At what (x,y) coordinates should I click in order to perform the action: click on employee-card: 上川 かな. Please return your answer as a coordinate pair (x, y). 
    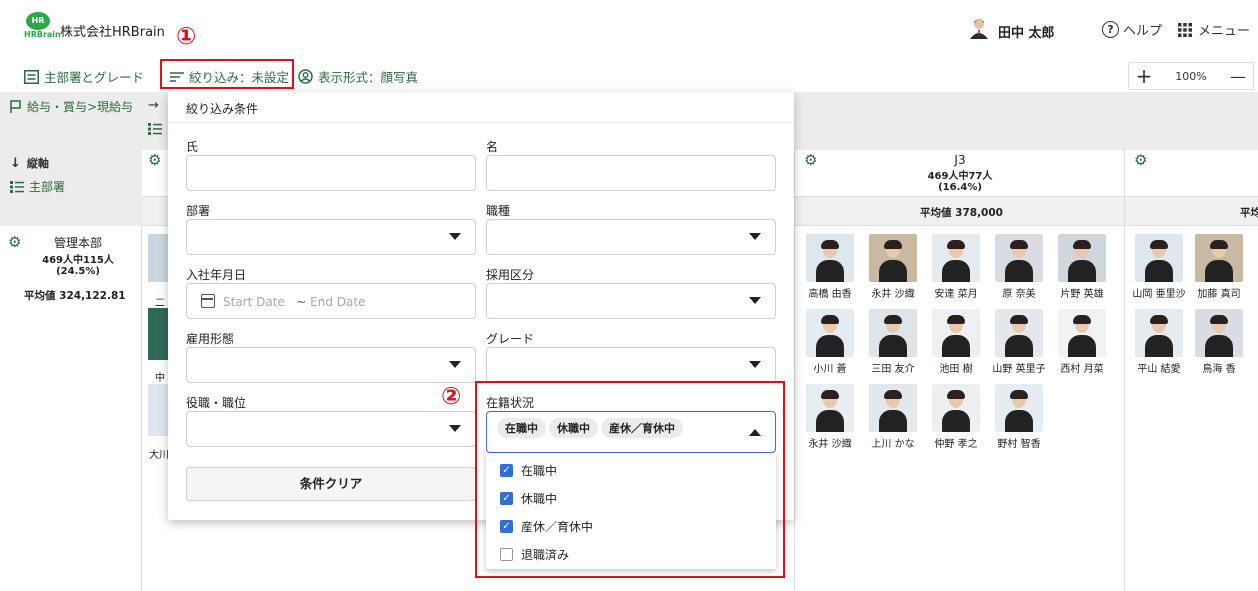
    Looking at the image, I should click on (893, 417).